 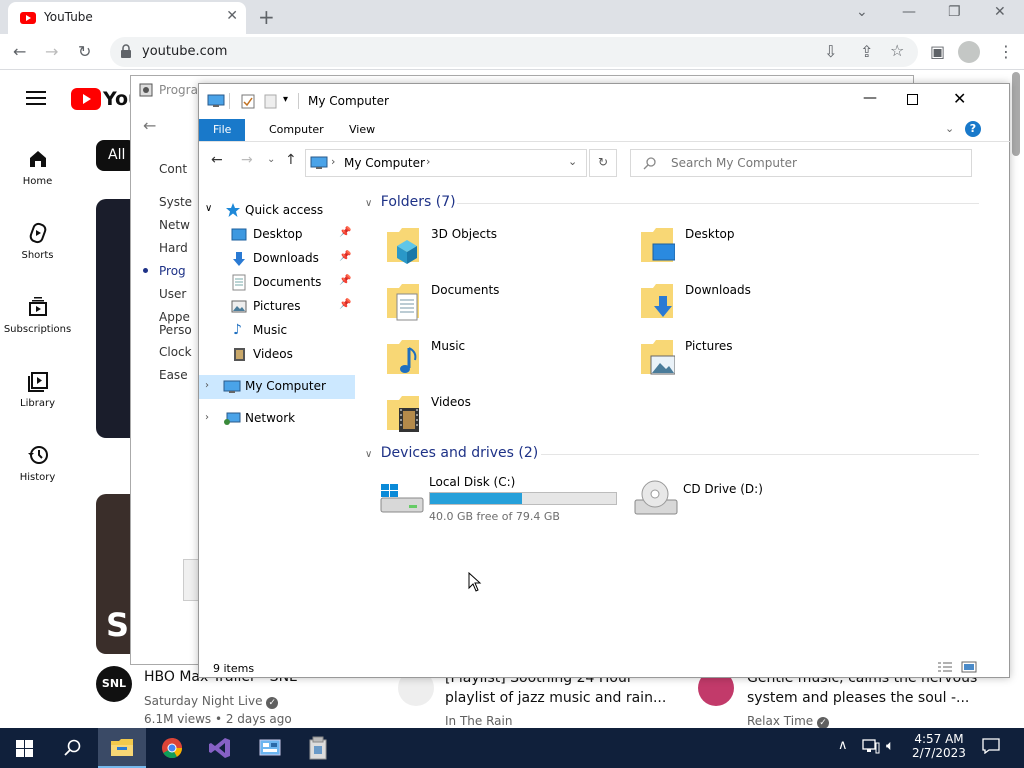 I want to click on taskbar-chrome, so click(x=172, y=748).